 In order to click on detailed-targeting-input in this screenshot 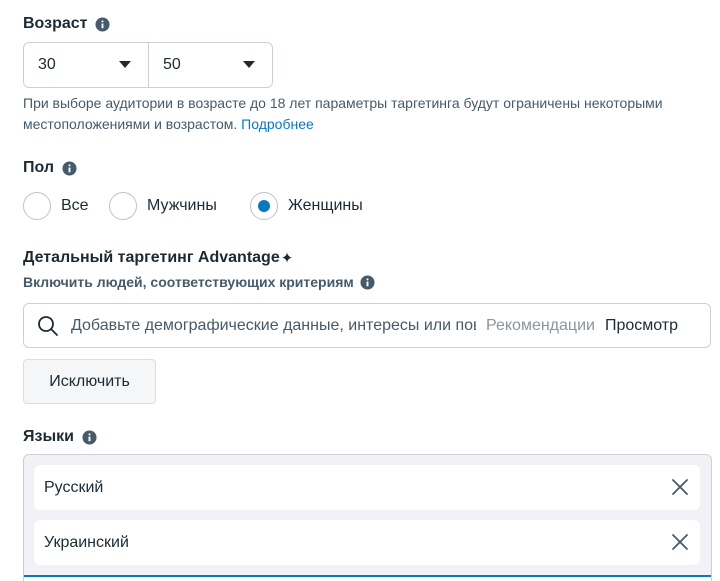, I will do `click(273, 325)`.